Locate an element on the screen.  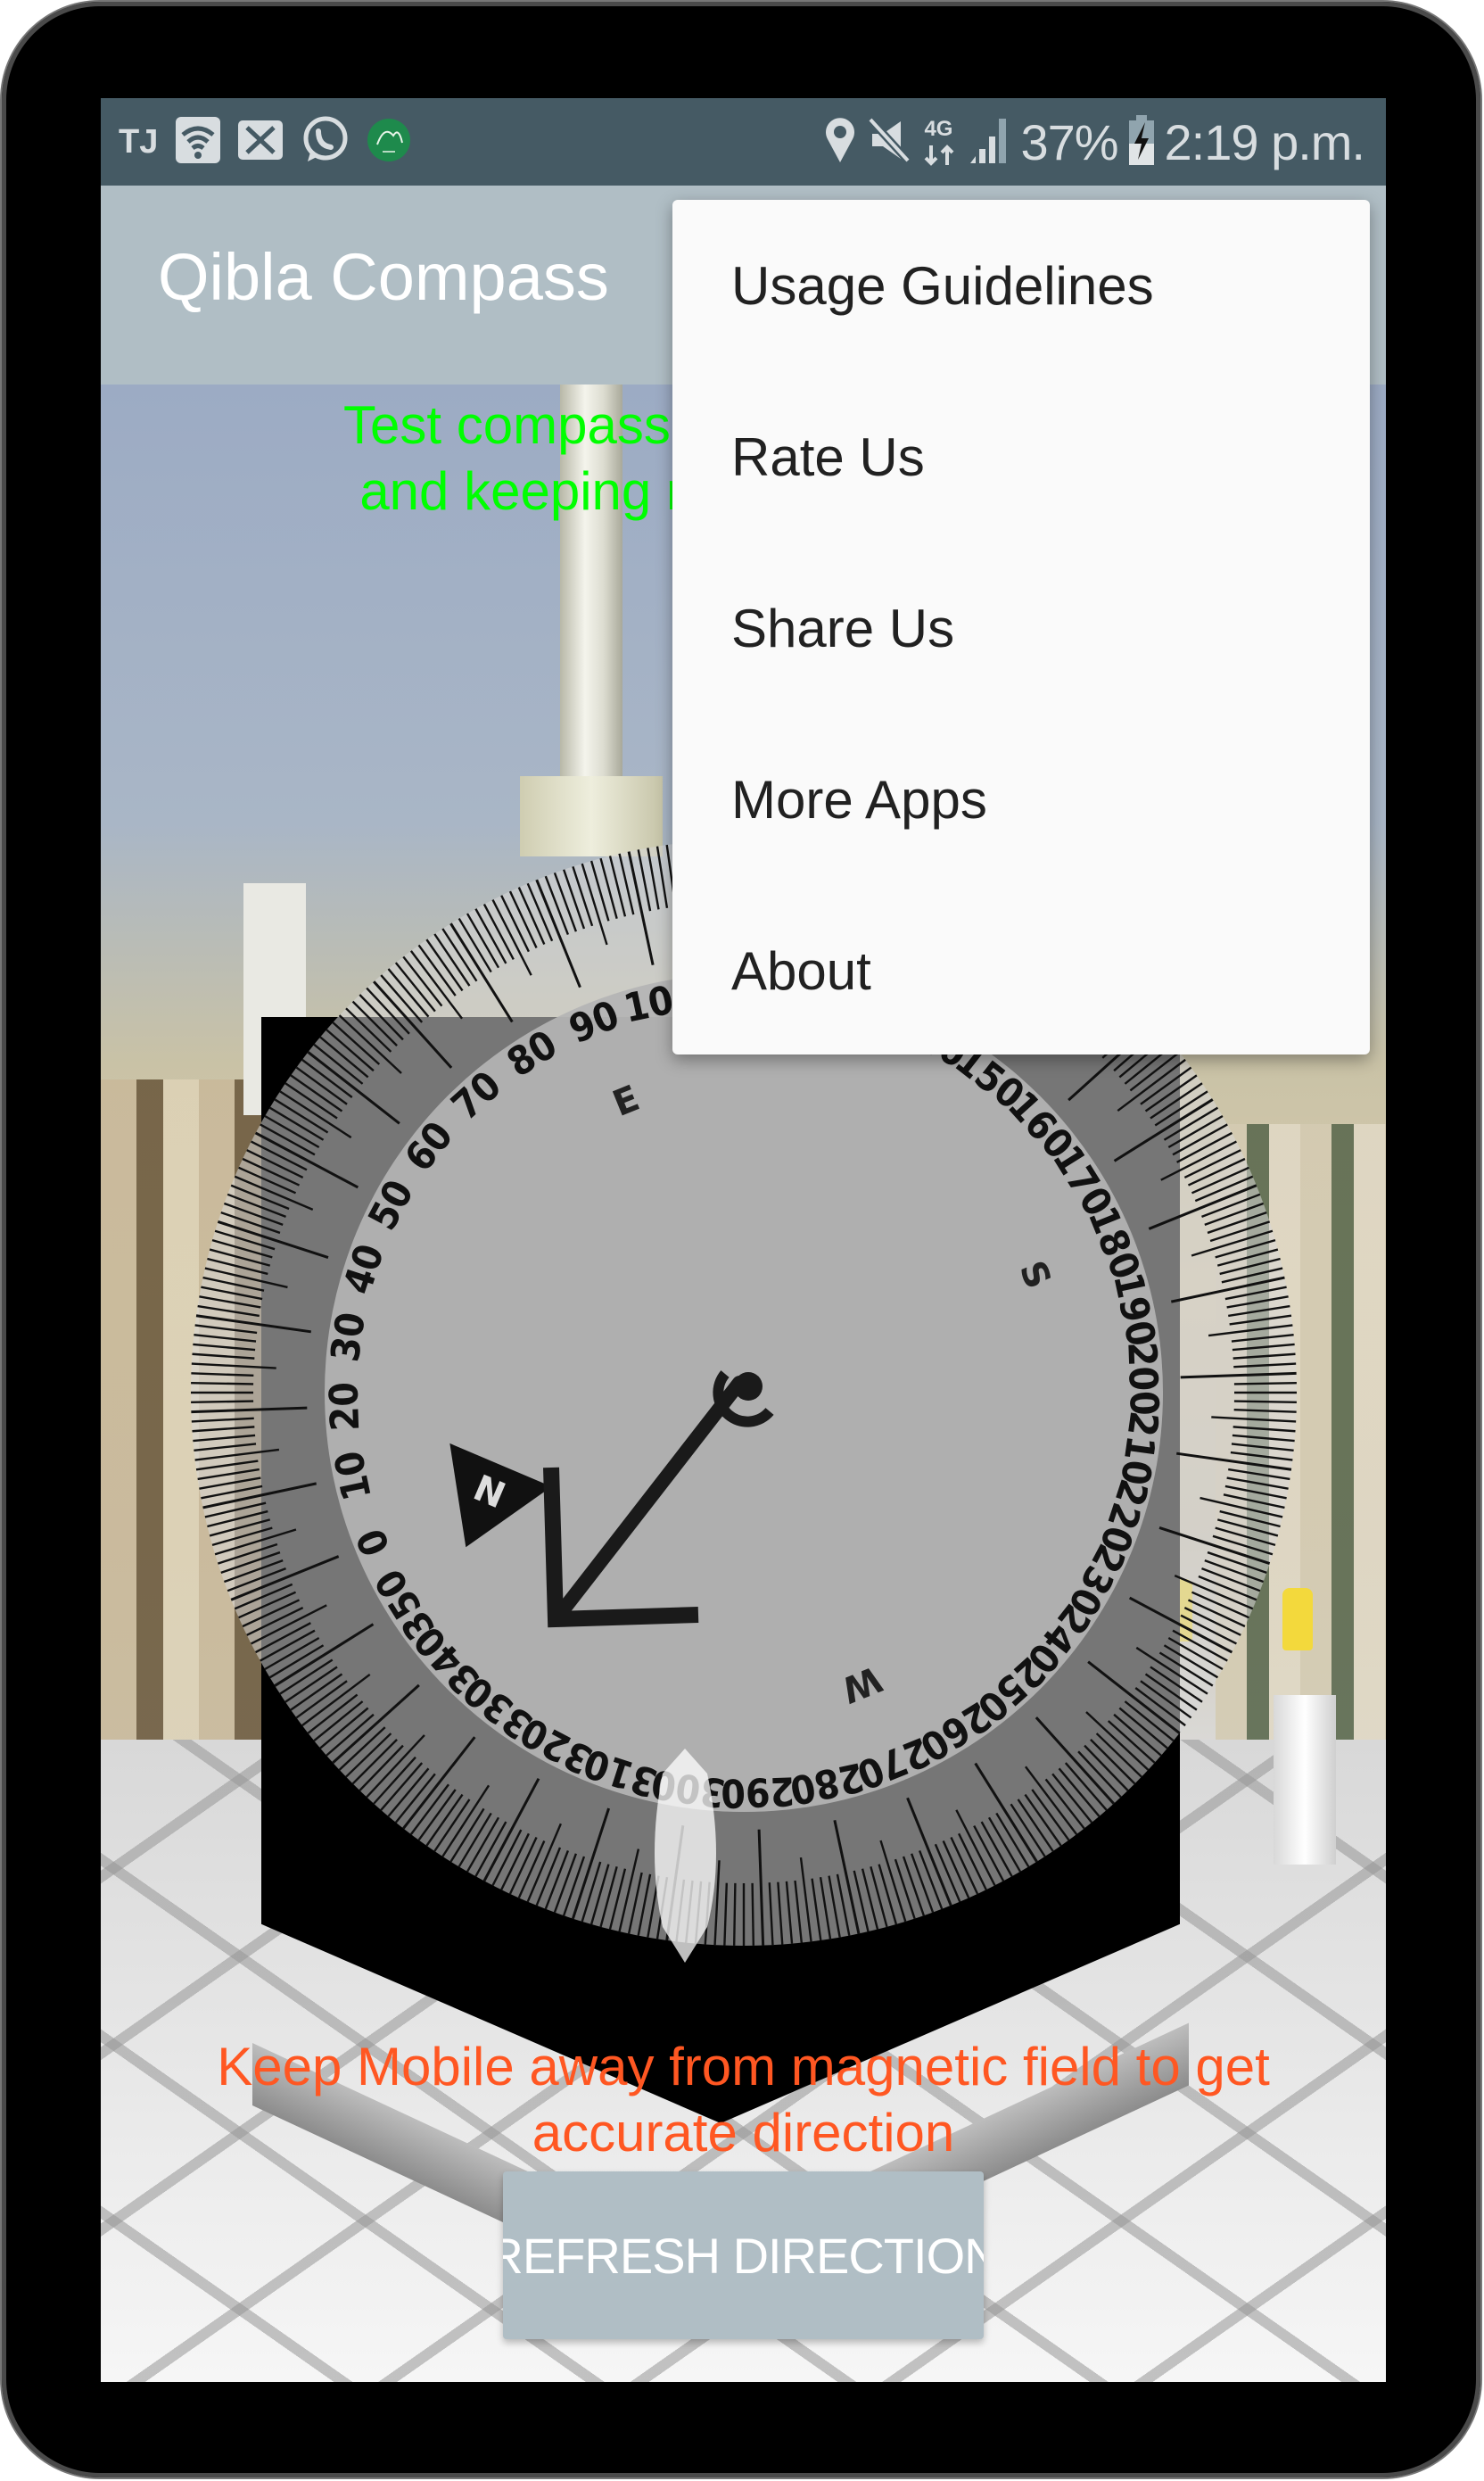
app-title: Qibla Compass is located at coordinates (383, 277).